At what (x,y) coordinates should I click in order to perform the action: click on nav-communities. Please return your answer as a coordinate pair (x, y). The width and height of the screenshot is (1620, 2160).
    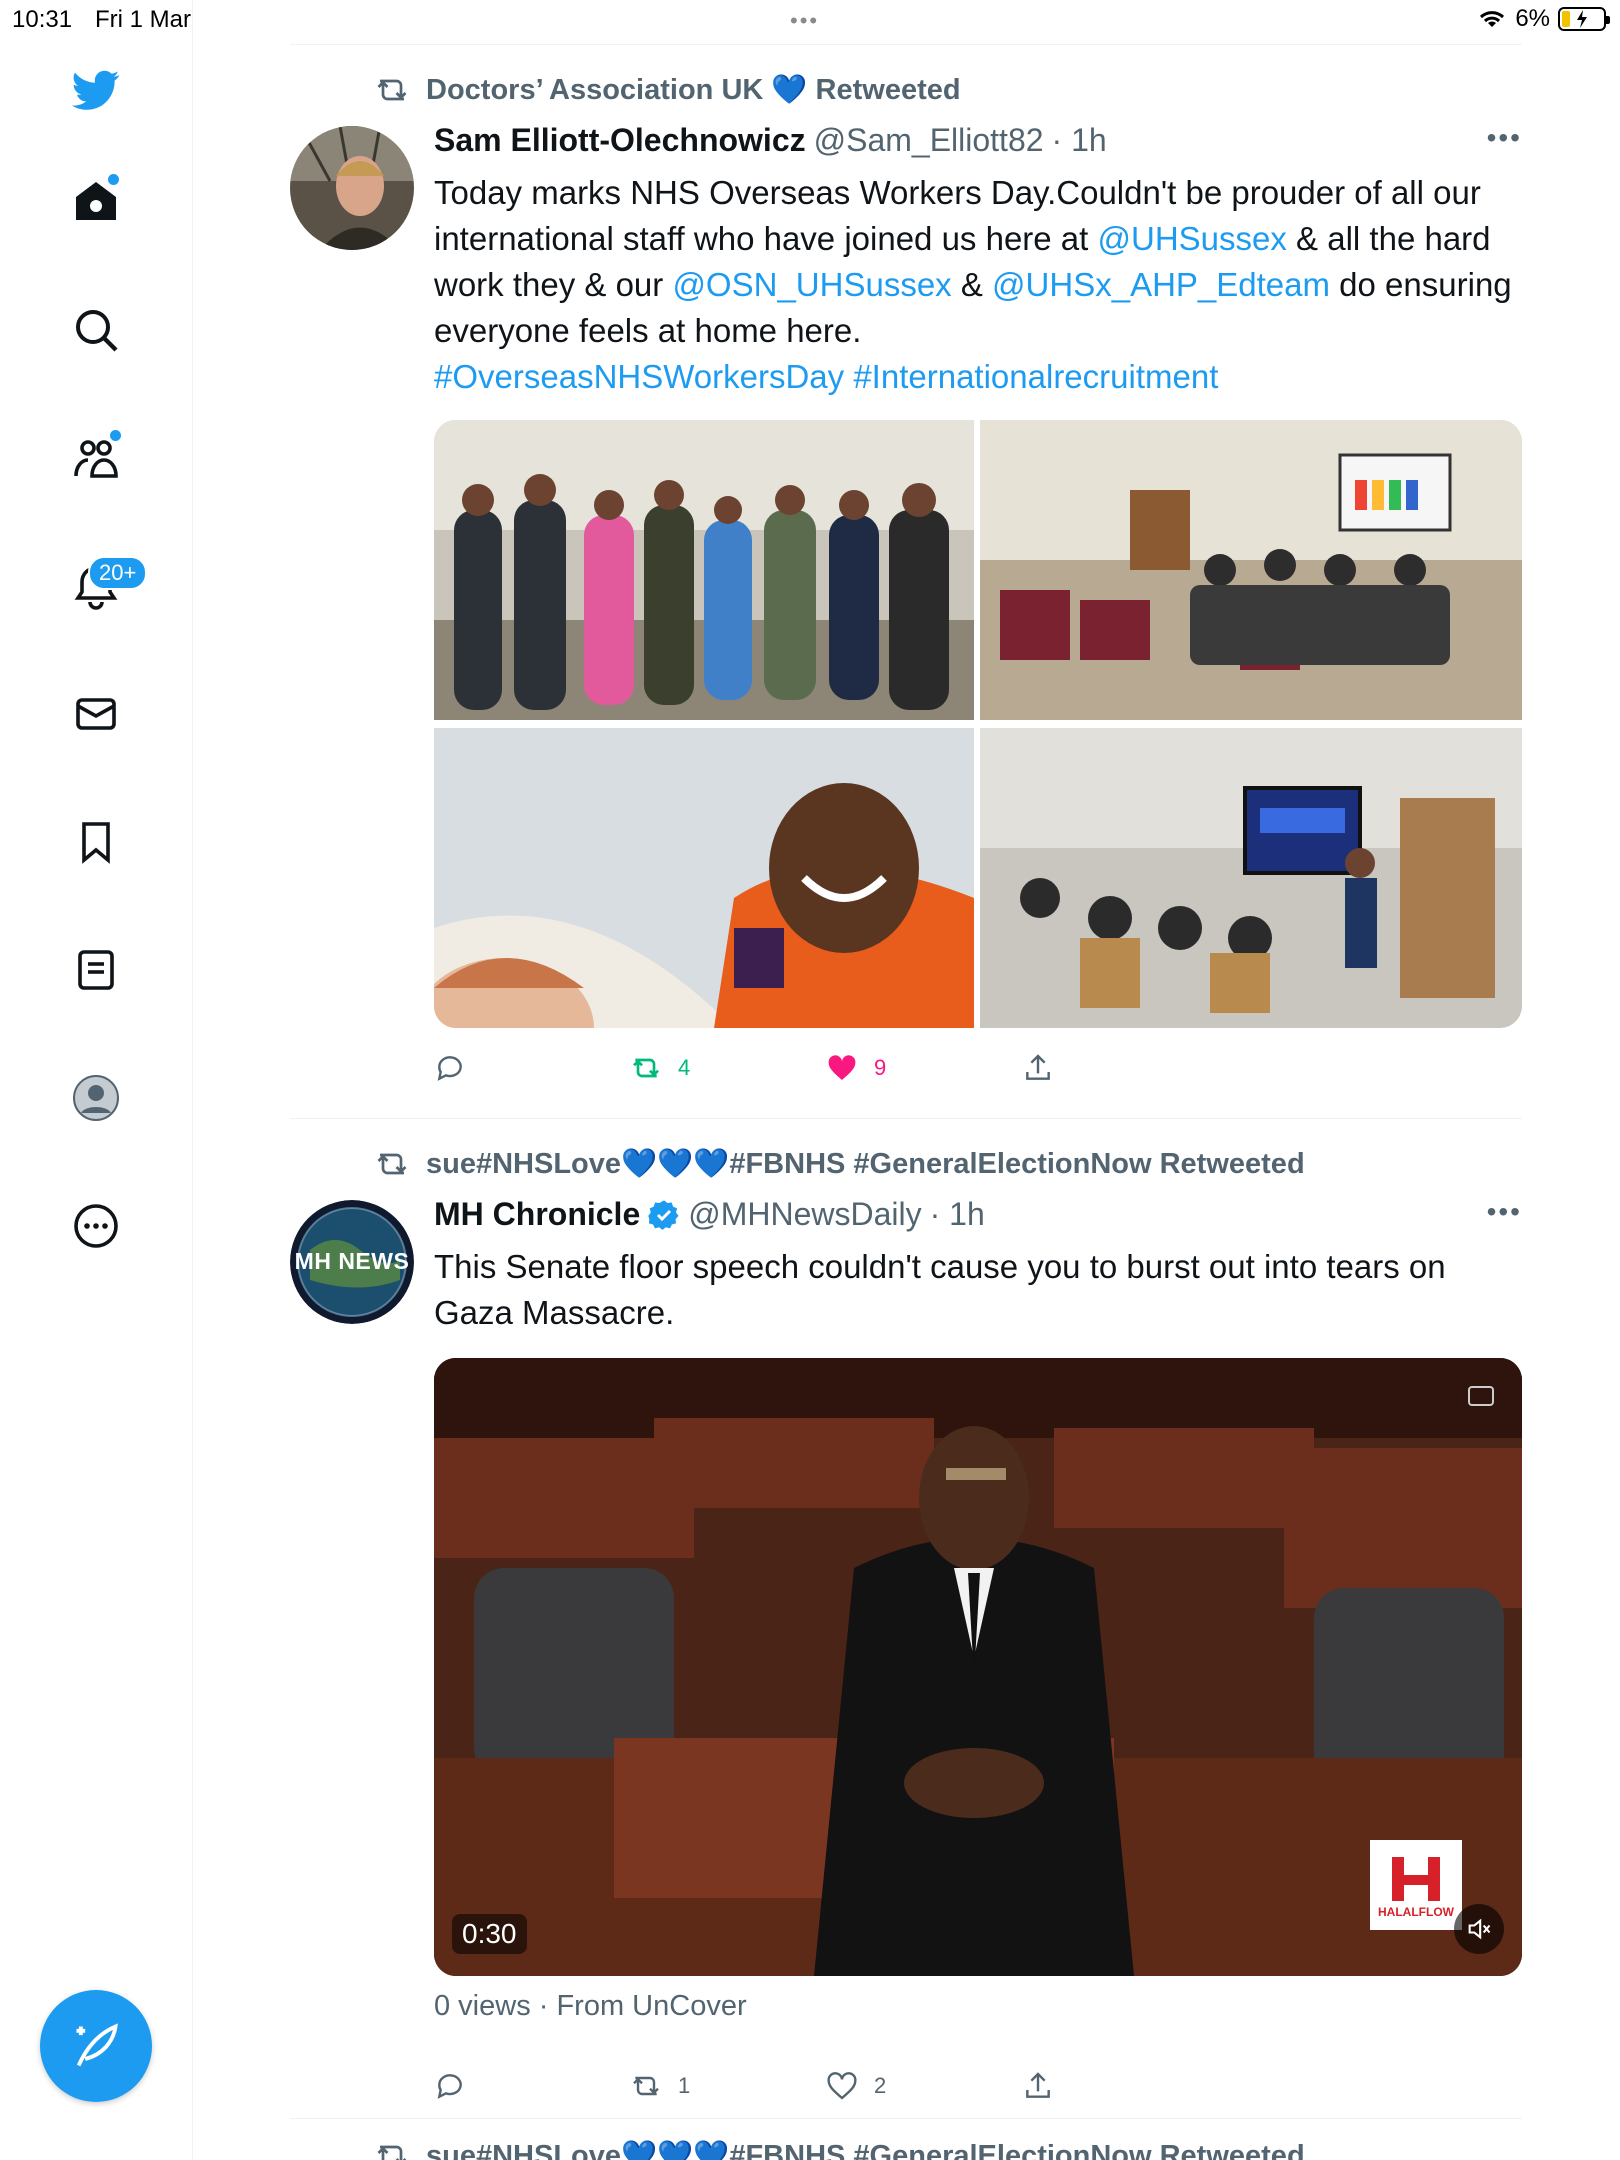
    Looking at the image, I should click on (96, 458).